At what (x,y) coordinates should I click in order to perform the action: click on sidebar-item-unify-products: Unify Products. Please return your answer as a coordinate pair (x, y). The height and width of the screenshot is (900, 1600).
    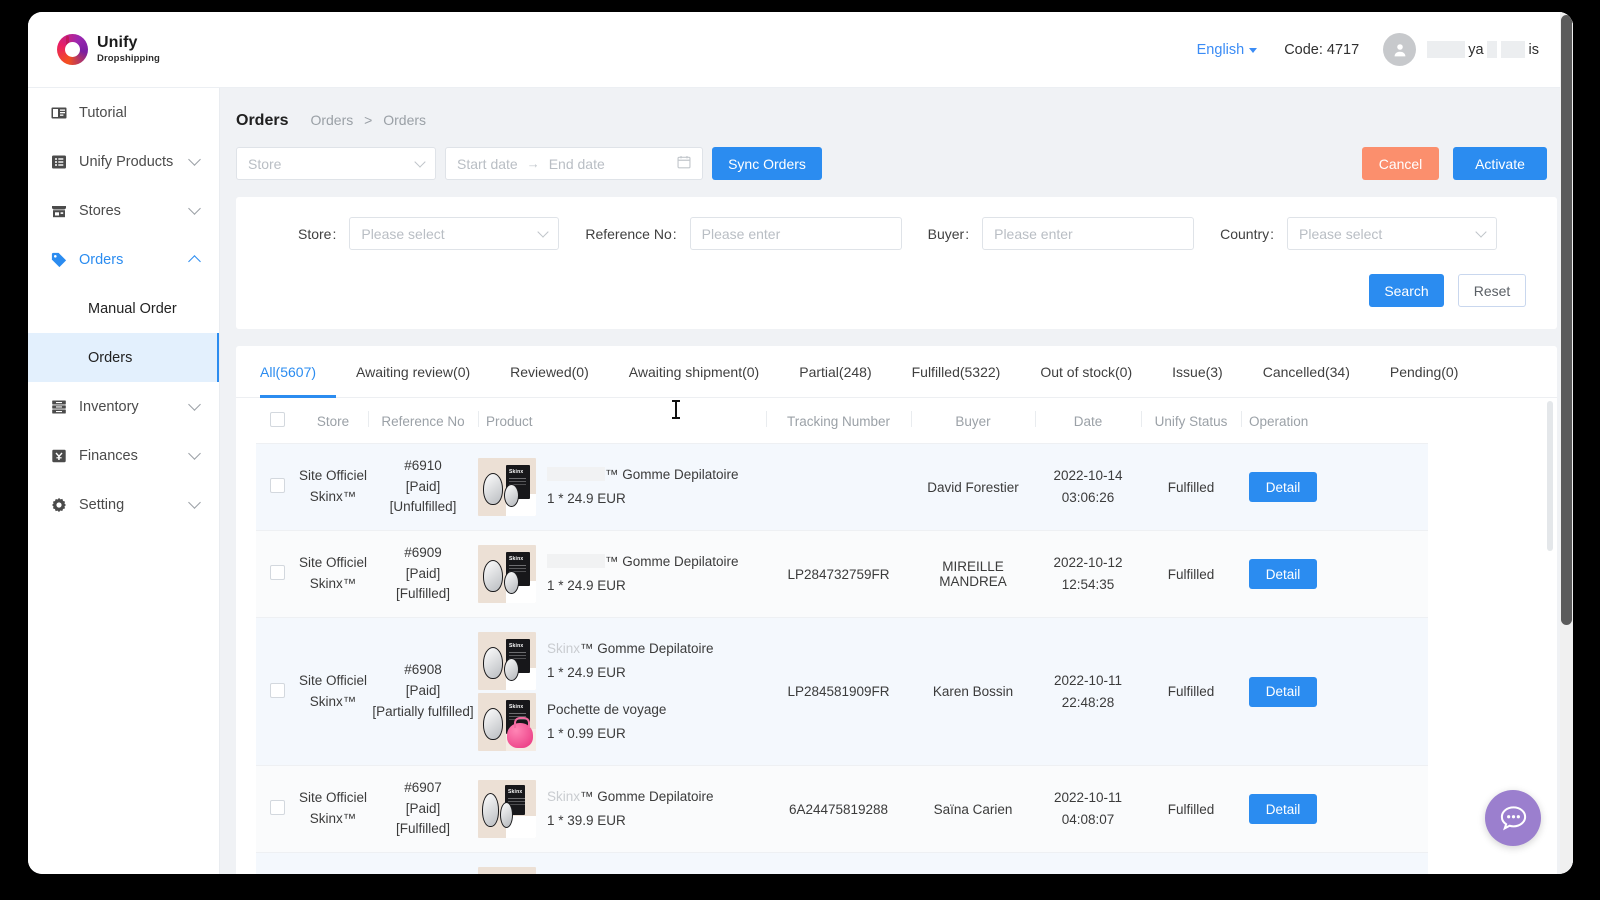
    Looking at the image, I should click on (123, 161).